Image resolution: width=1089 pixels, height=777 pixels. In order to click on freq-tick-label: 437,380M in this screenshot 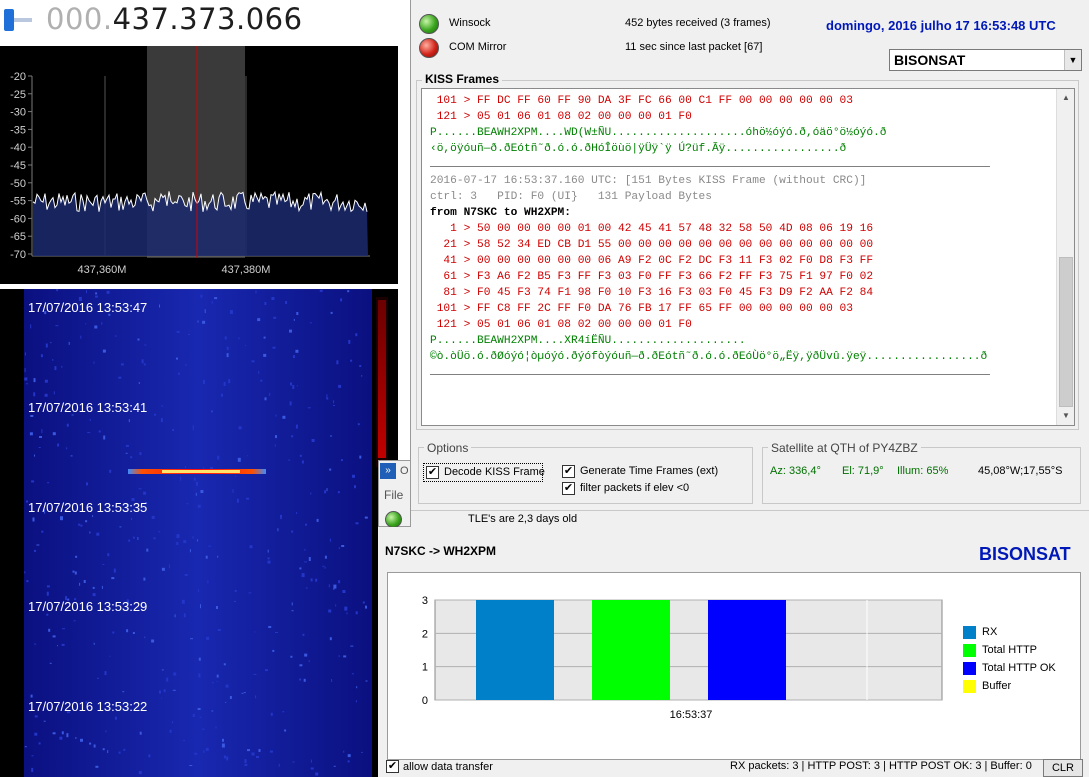, I will do `click(246, 270)`.